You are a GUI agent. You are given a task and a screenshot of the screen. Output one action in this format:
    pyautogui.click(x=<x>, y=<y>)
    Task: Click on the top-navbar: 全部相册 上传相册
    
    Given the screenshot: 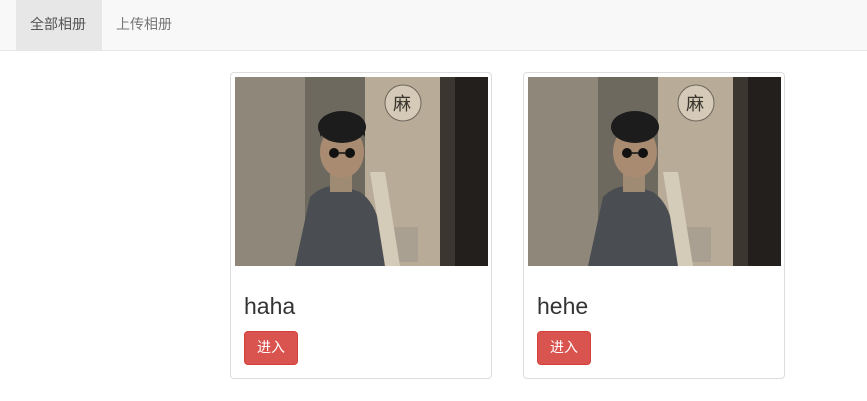 What is the action you would take?
    pyautogui.click(x=433, y=25)
    